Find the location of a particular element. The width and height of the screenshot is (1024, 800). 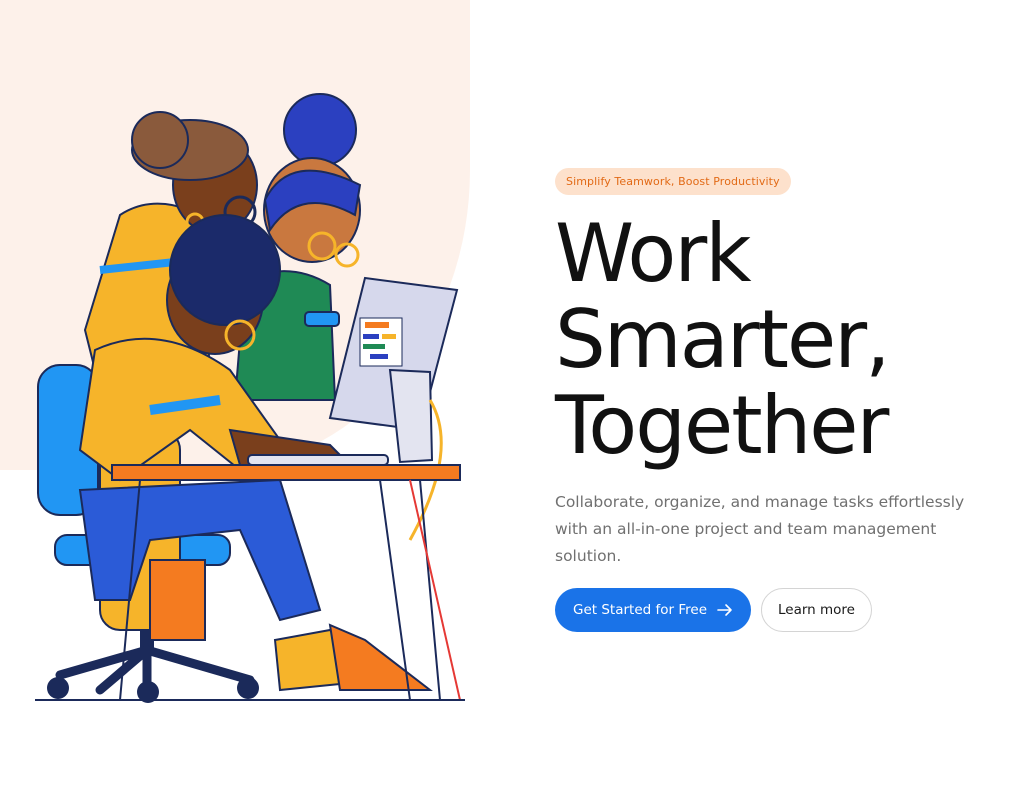

get-started-button: Get Started for Free is located at coordinates (653, 610).